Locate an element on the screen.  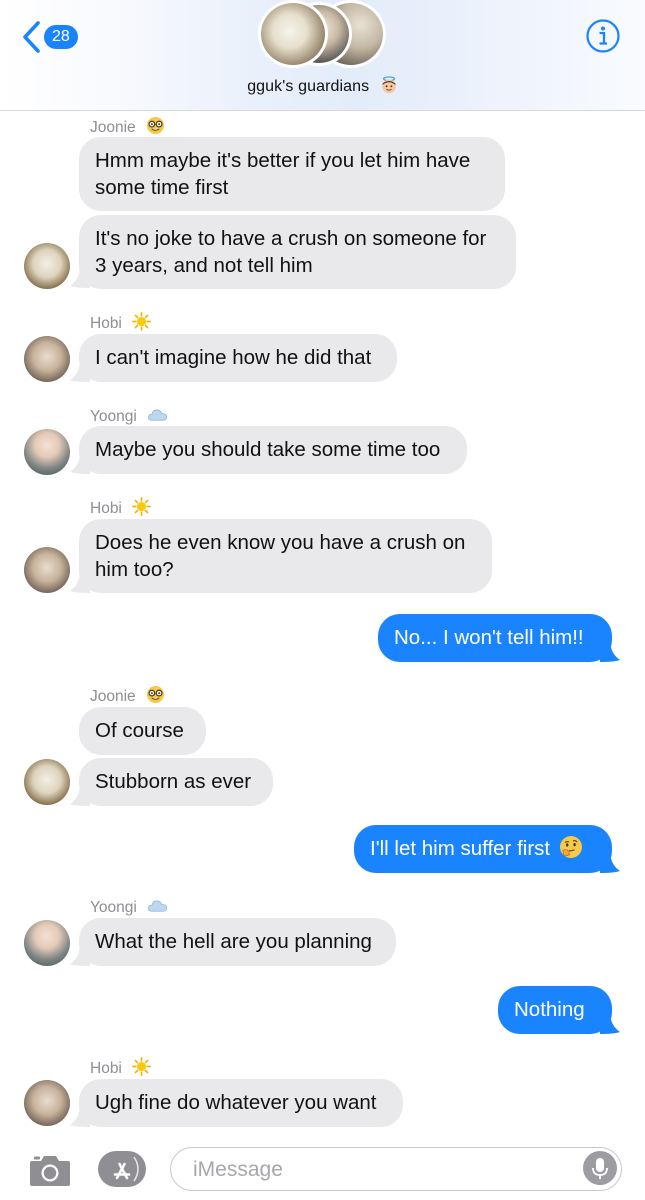
message-text: Maybe you should take some time too is located at coordinates (268, 449).